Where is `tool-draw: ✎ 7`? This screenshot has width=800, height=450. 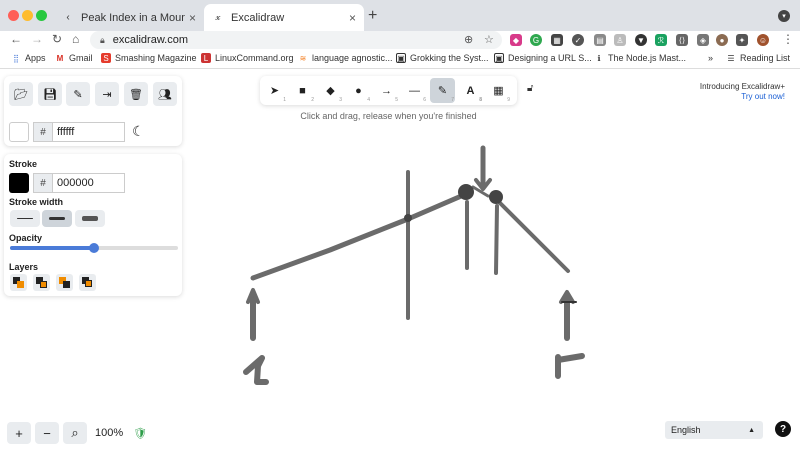
tool-draw: ✎ 7 is located at coordinates (442, 90).